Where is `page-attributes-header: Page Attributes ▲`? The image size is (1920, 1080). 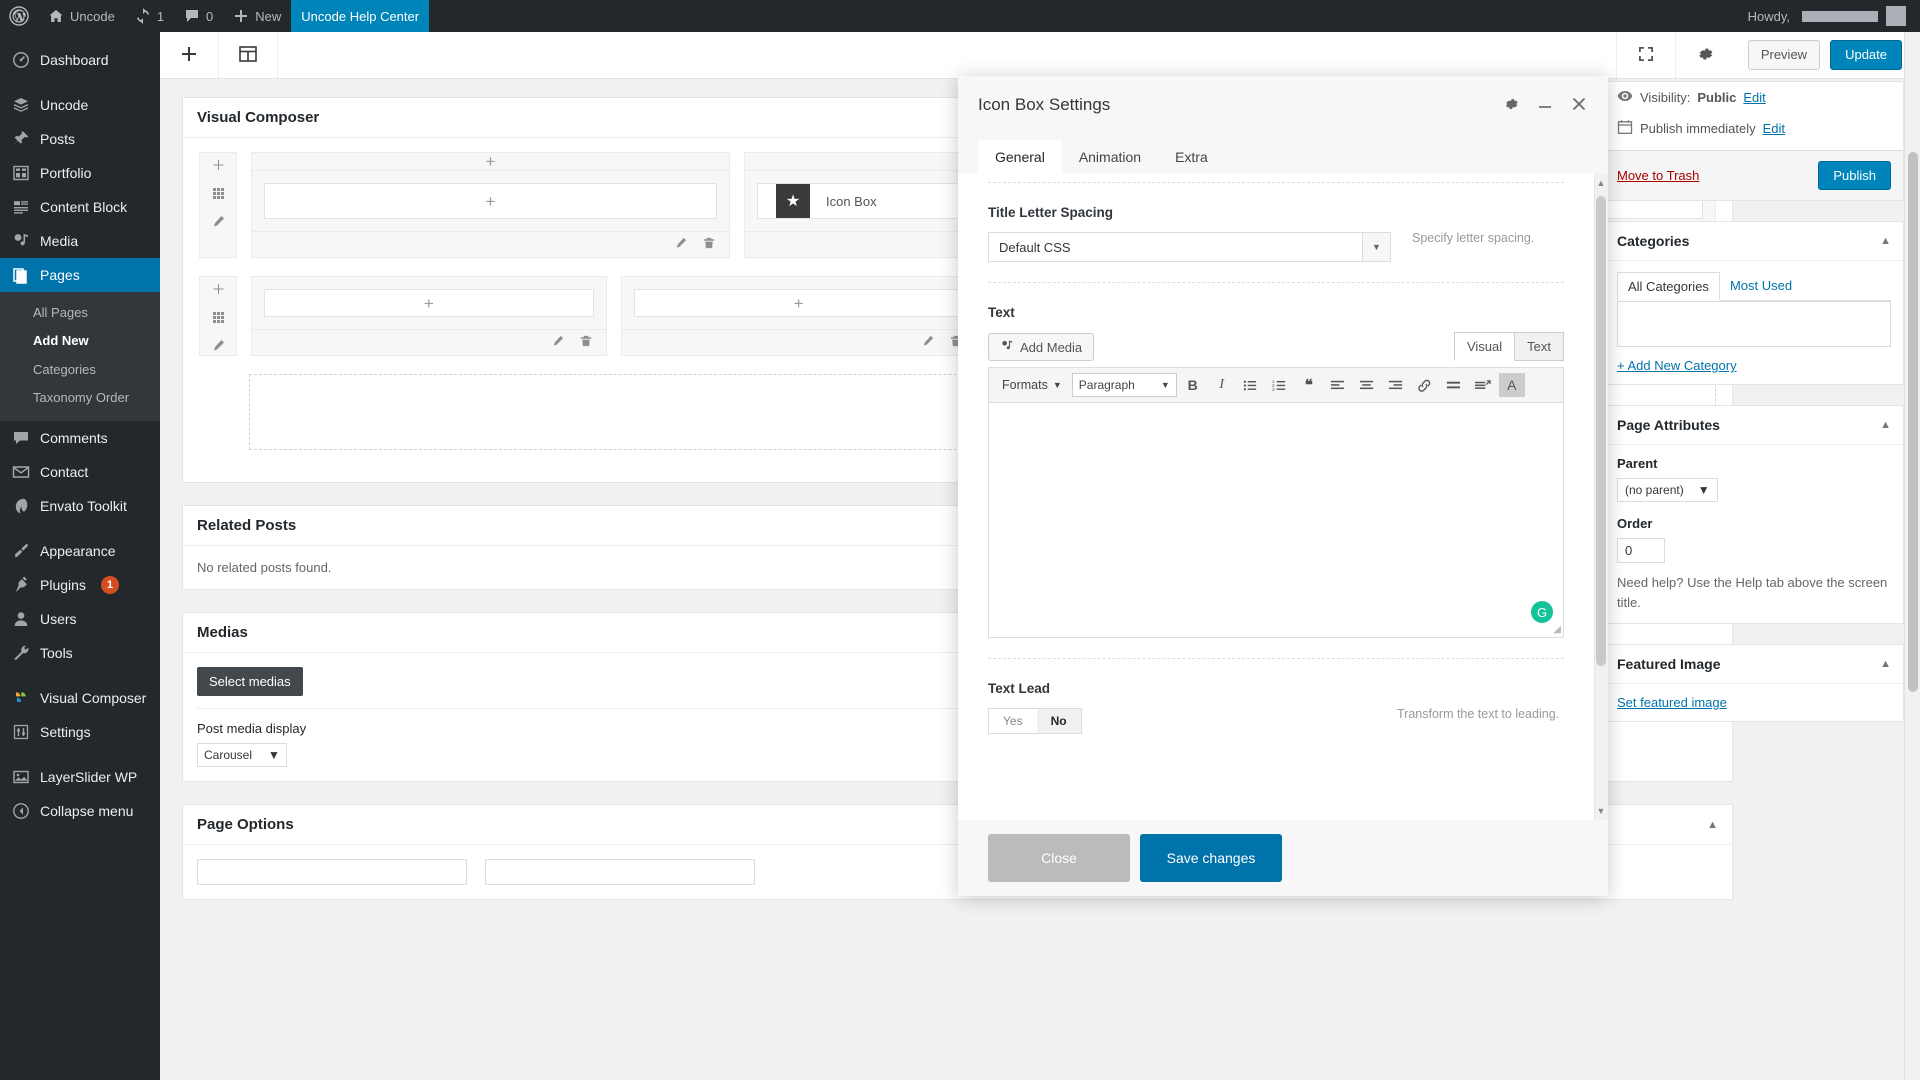
page-attributes-header: Page Attributes ▲ is located at coordinates (1754, 425).